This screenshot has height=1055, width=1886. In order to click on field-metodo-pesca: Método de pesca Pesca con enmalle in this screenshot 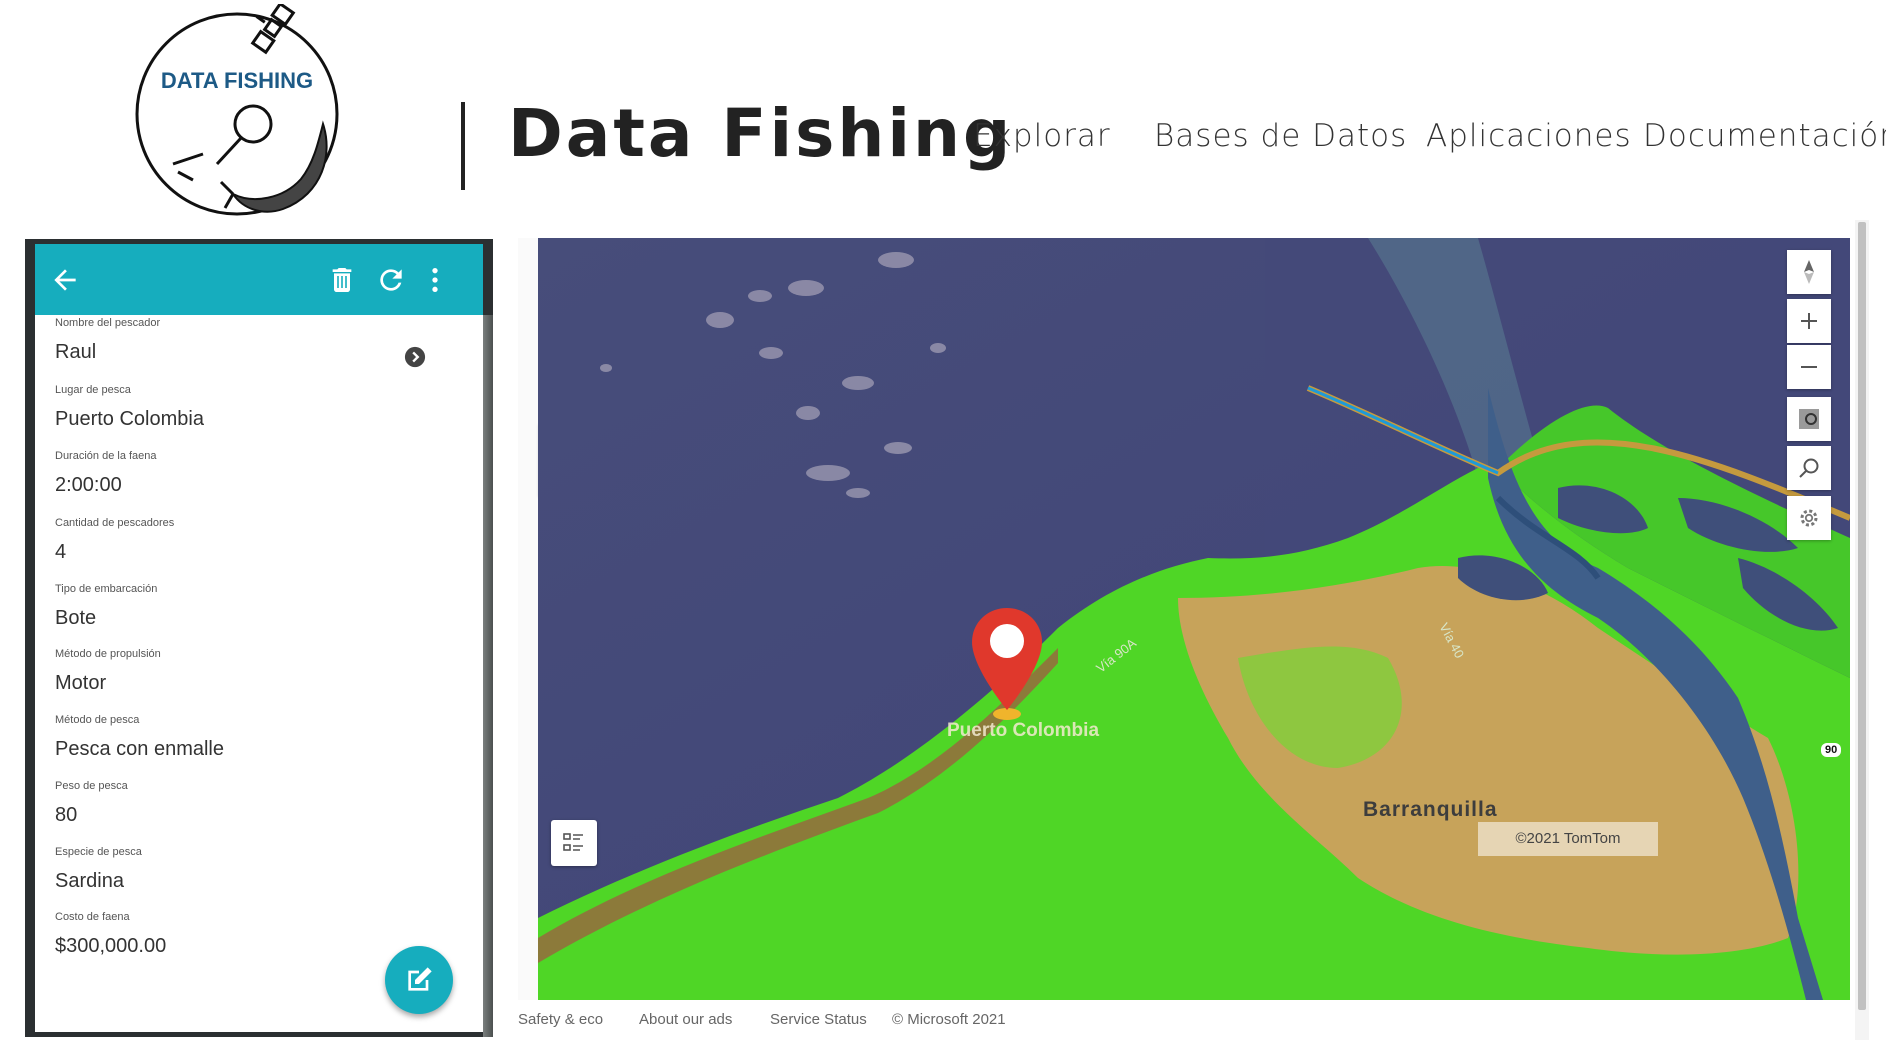, I will do `click(139, 737)`.